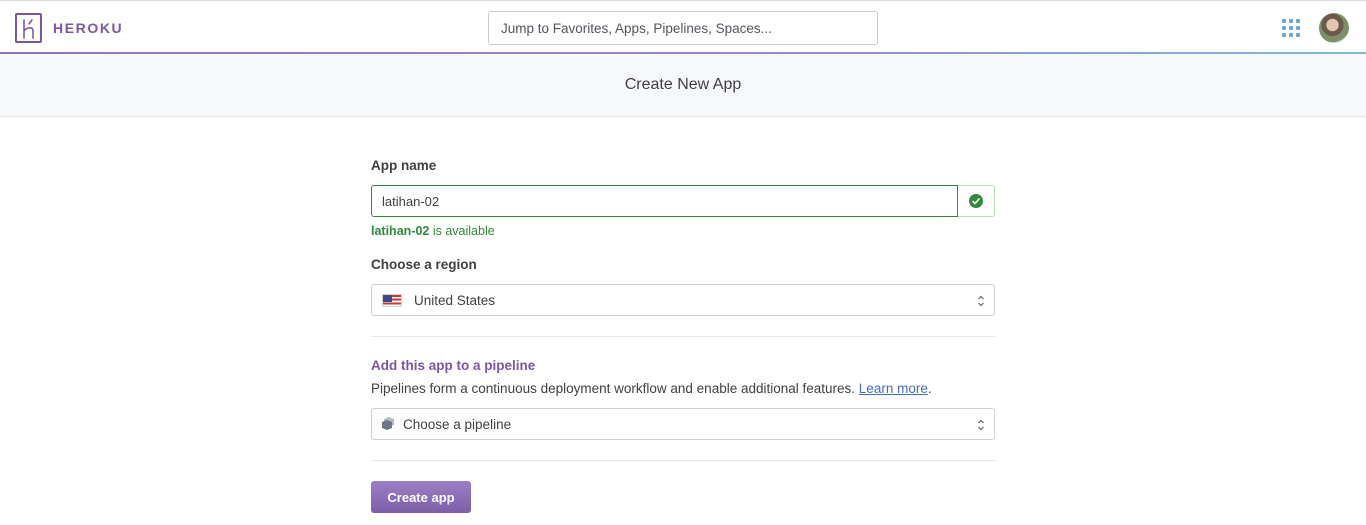 The width and height of the screenshot is (1366, 525). I want to click on app-name-field-group, so click(683, 201).